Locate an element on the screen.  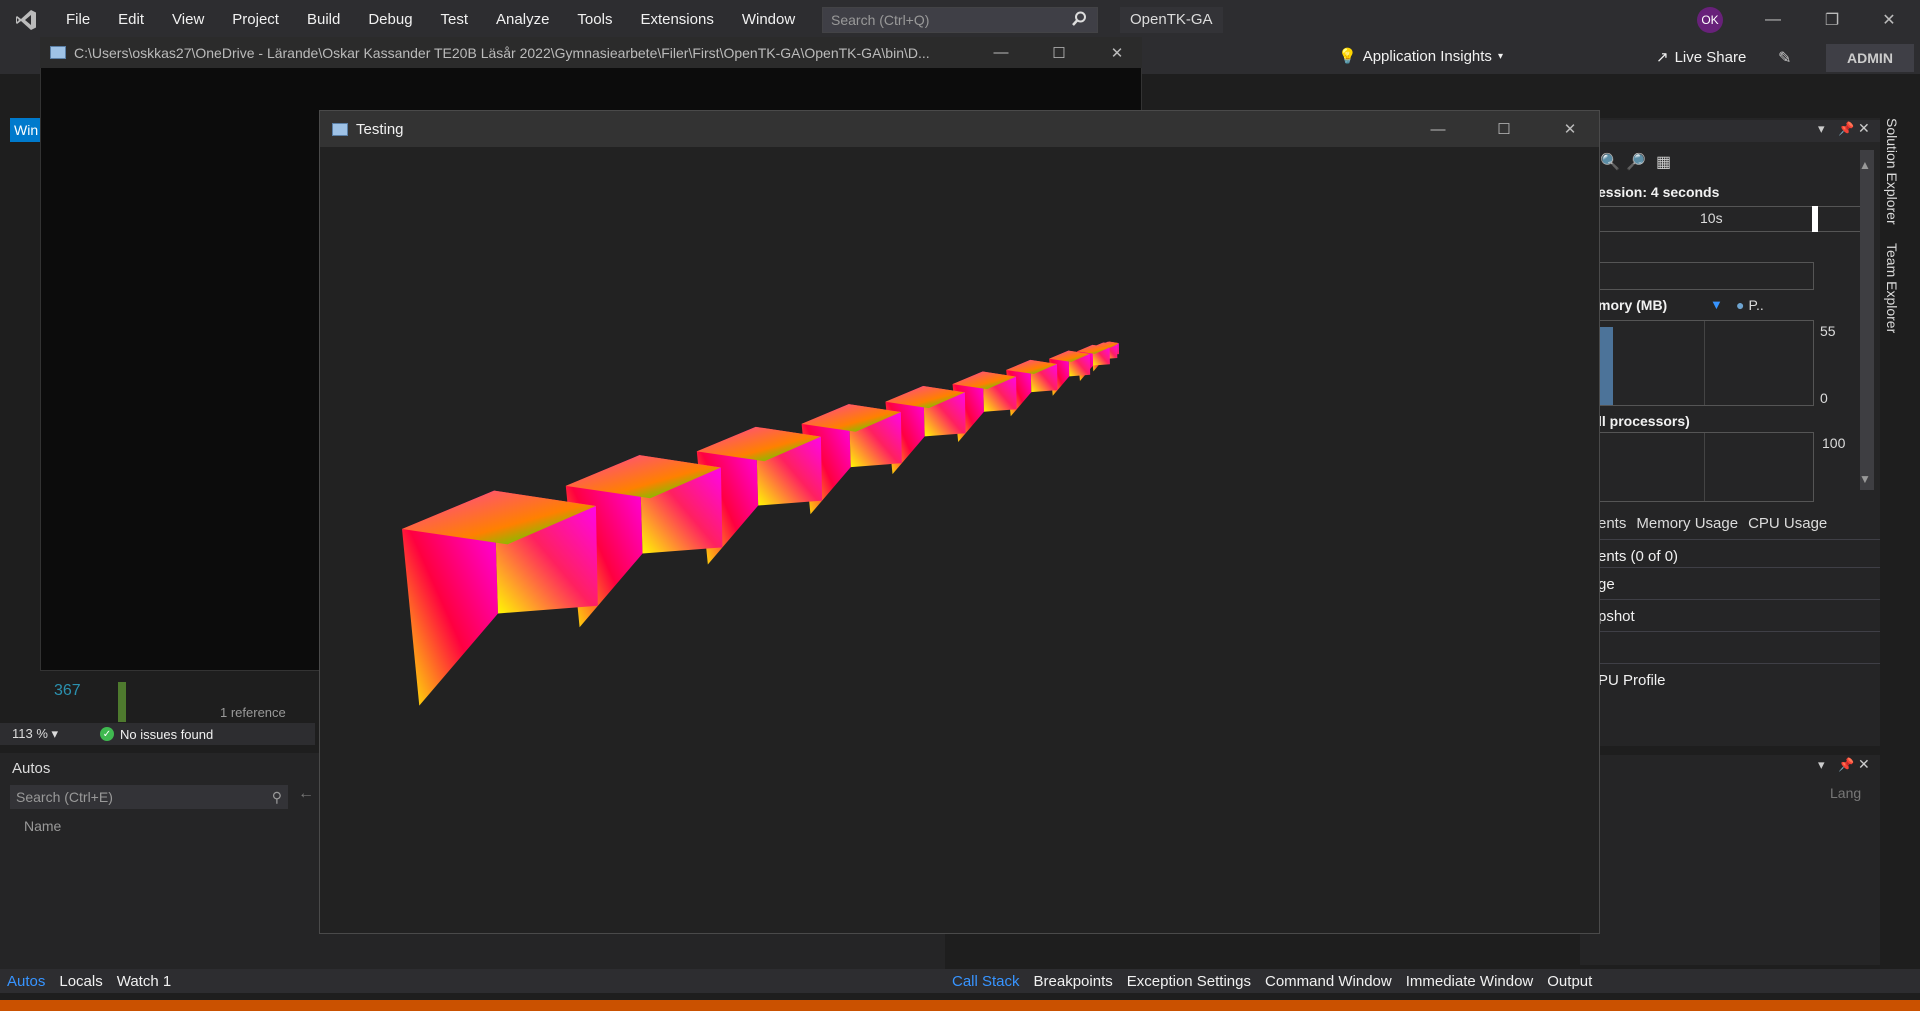
line-number: 367 is located at coordinates (67, 690).